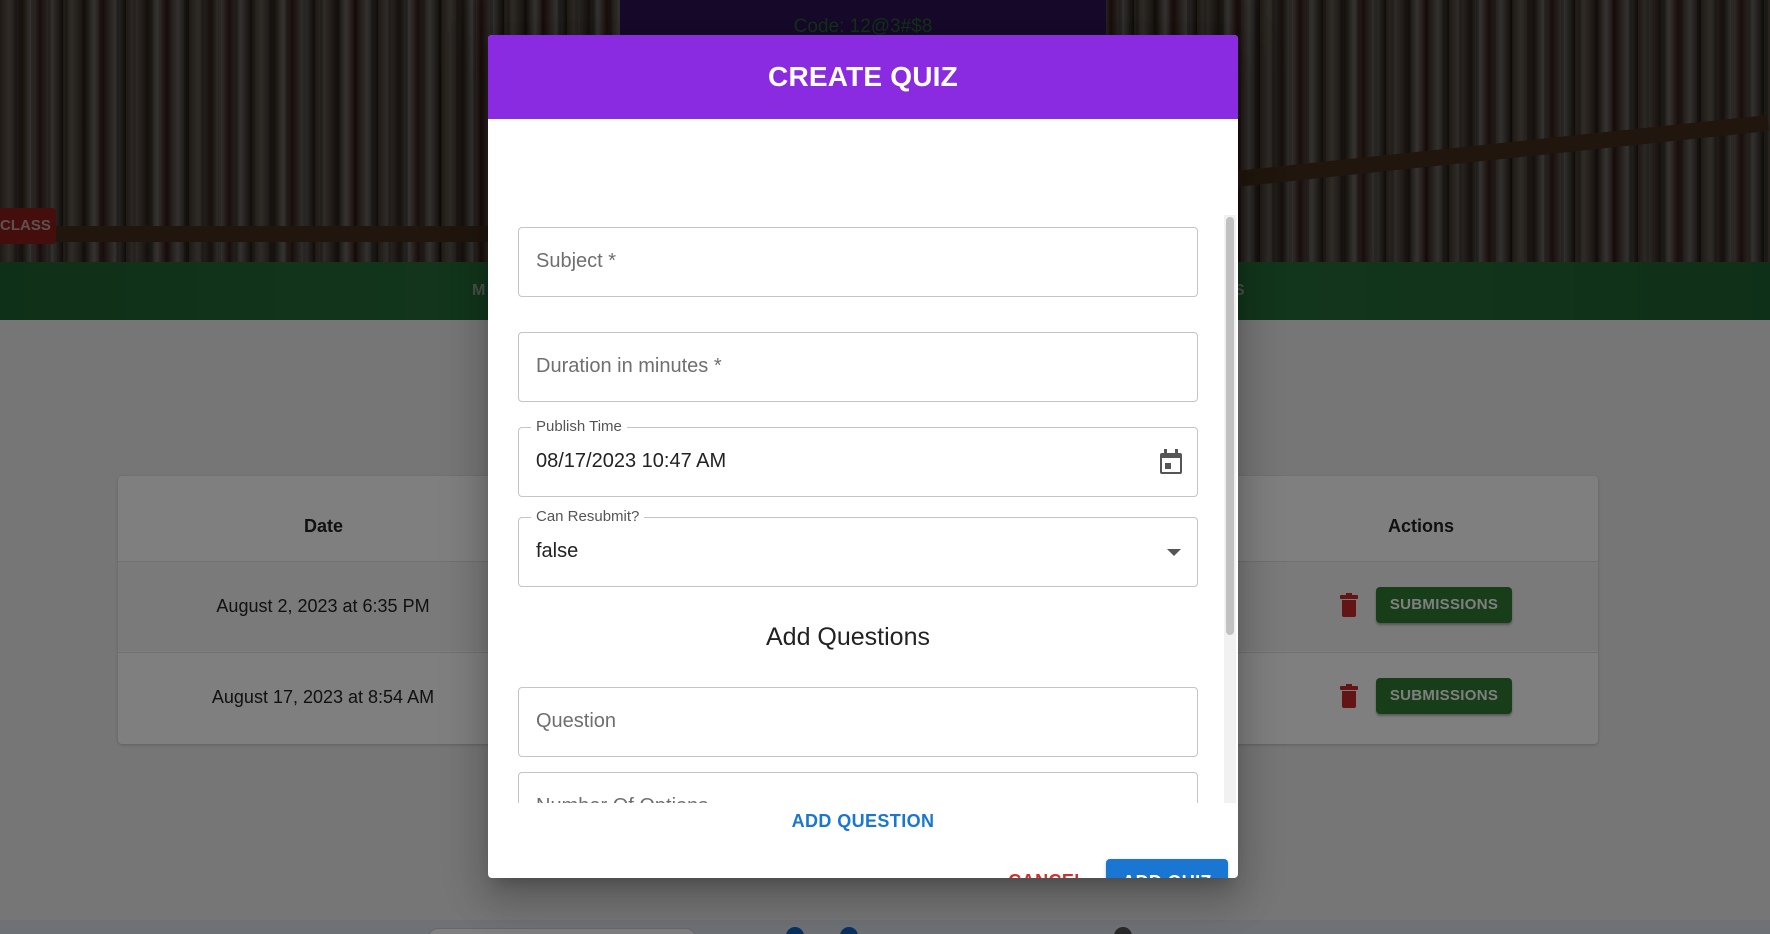 The image size is (1770, 934). I want to click on subject-placeholder: Subject *, so click(576, 261).